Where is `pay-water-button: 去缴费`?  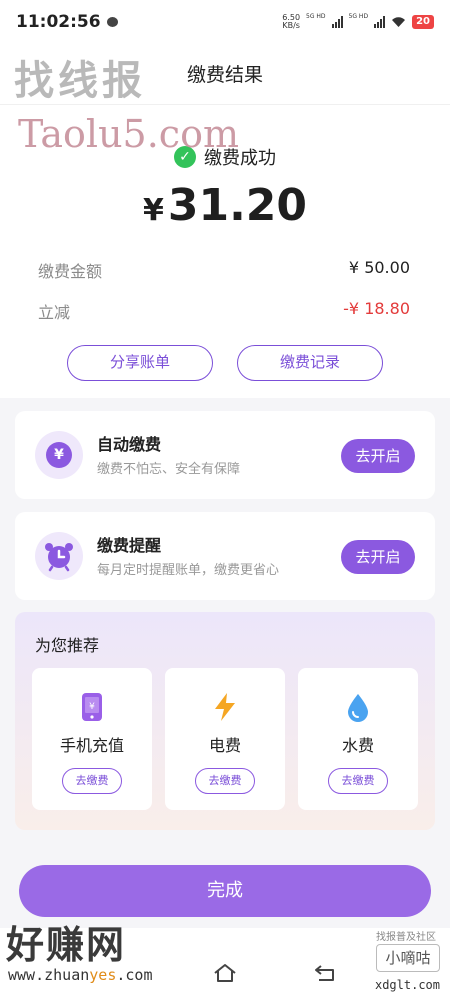 pay-water-button: 去缴费 is located at coordinates (358, 781).